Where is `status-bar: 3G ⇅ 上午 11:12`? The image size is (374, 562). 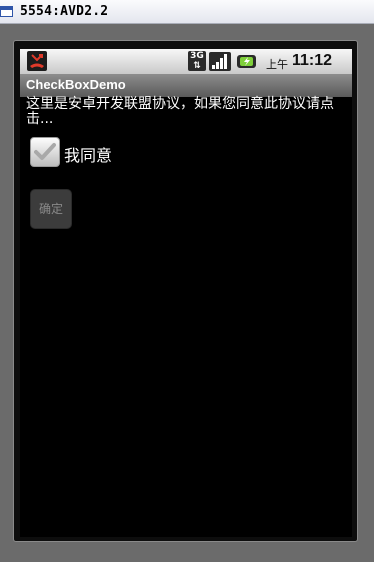
status-bar: 3G ⇅ 上午 11:12 is located at coordinates (186, 61).